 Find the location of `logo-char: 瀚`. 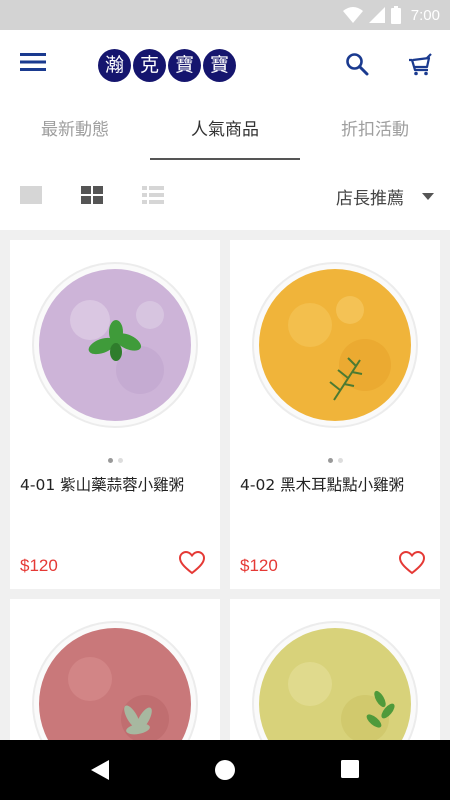

logo-char: 瀚 is located at coordinates (114, 65).